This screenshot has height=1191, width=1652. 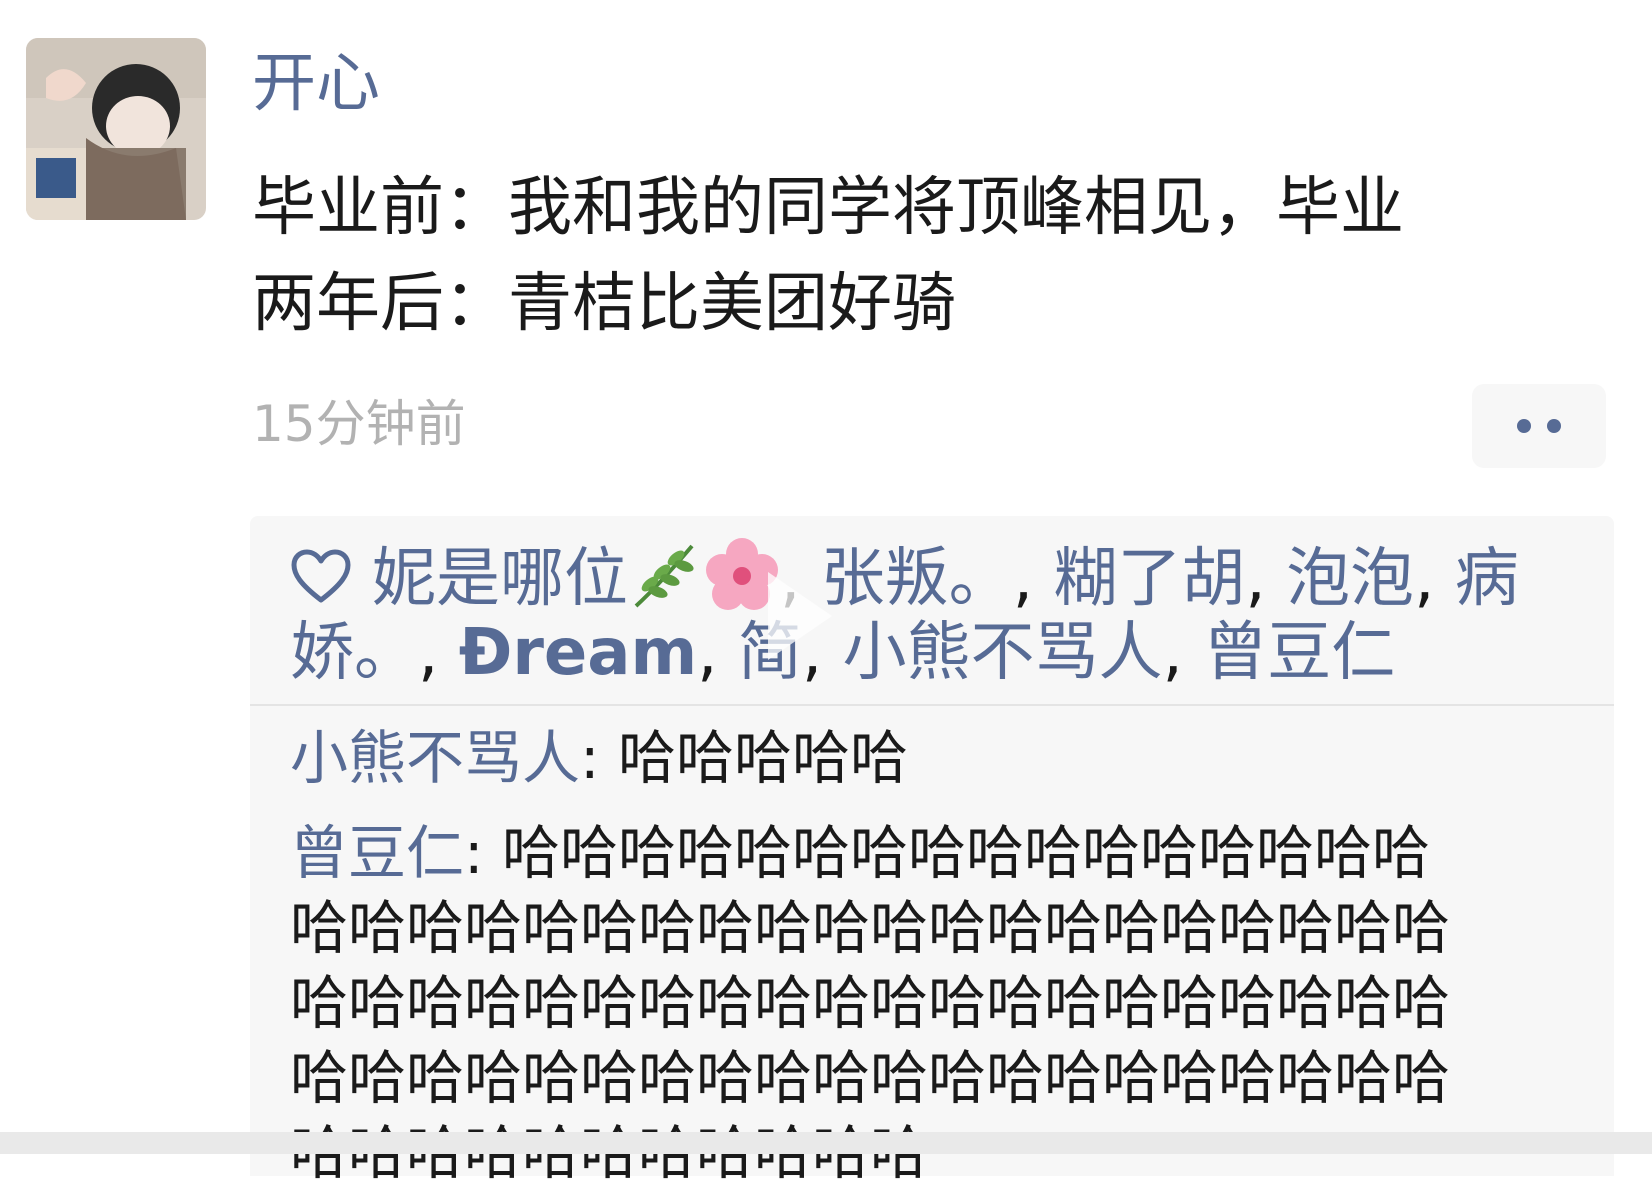 I want to click on post-timestamp: 15分钟前, so click(x=359, y=424).